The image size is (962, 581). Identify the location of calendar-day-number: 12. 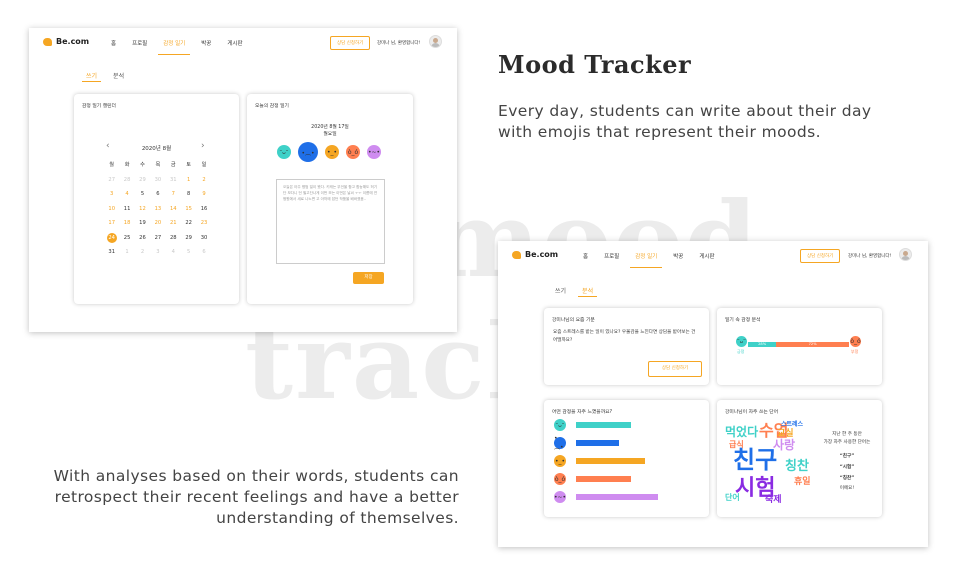
(142, 208).